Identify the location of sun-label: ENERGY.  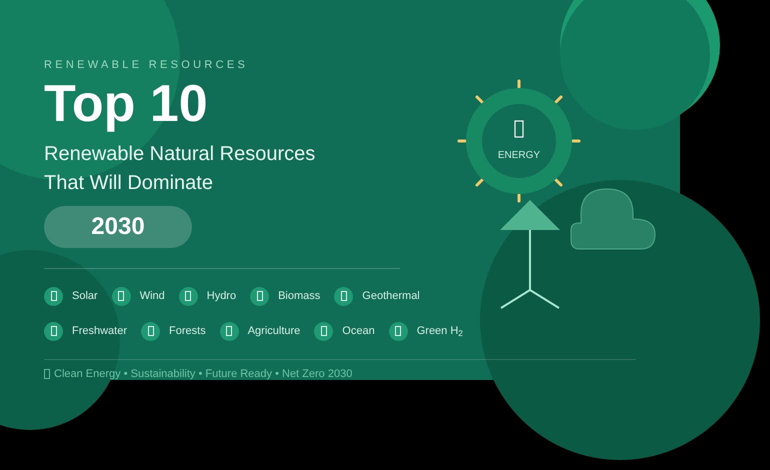
(519, 155).